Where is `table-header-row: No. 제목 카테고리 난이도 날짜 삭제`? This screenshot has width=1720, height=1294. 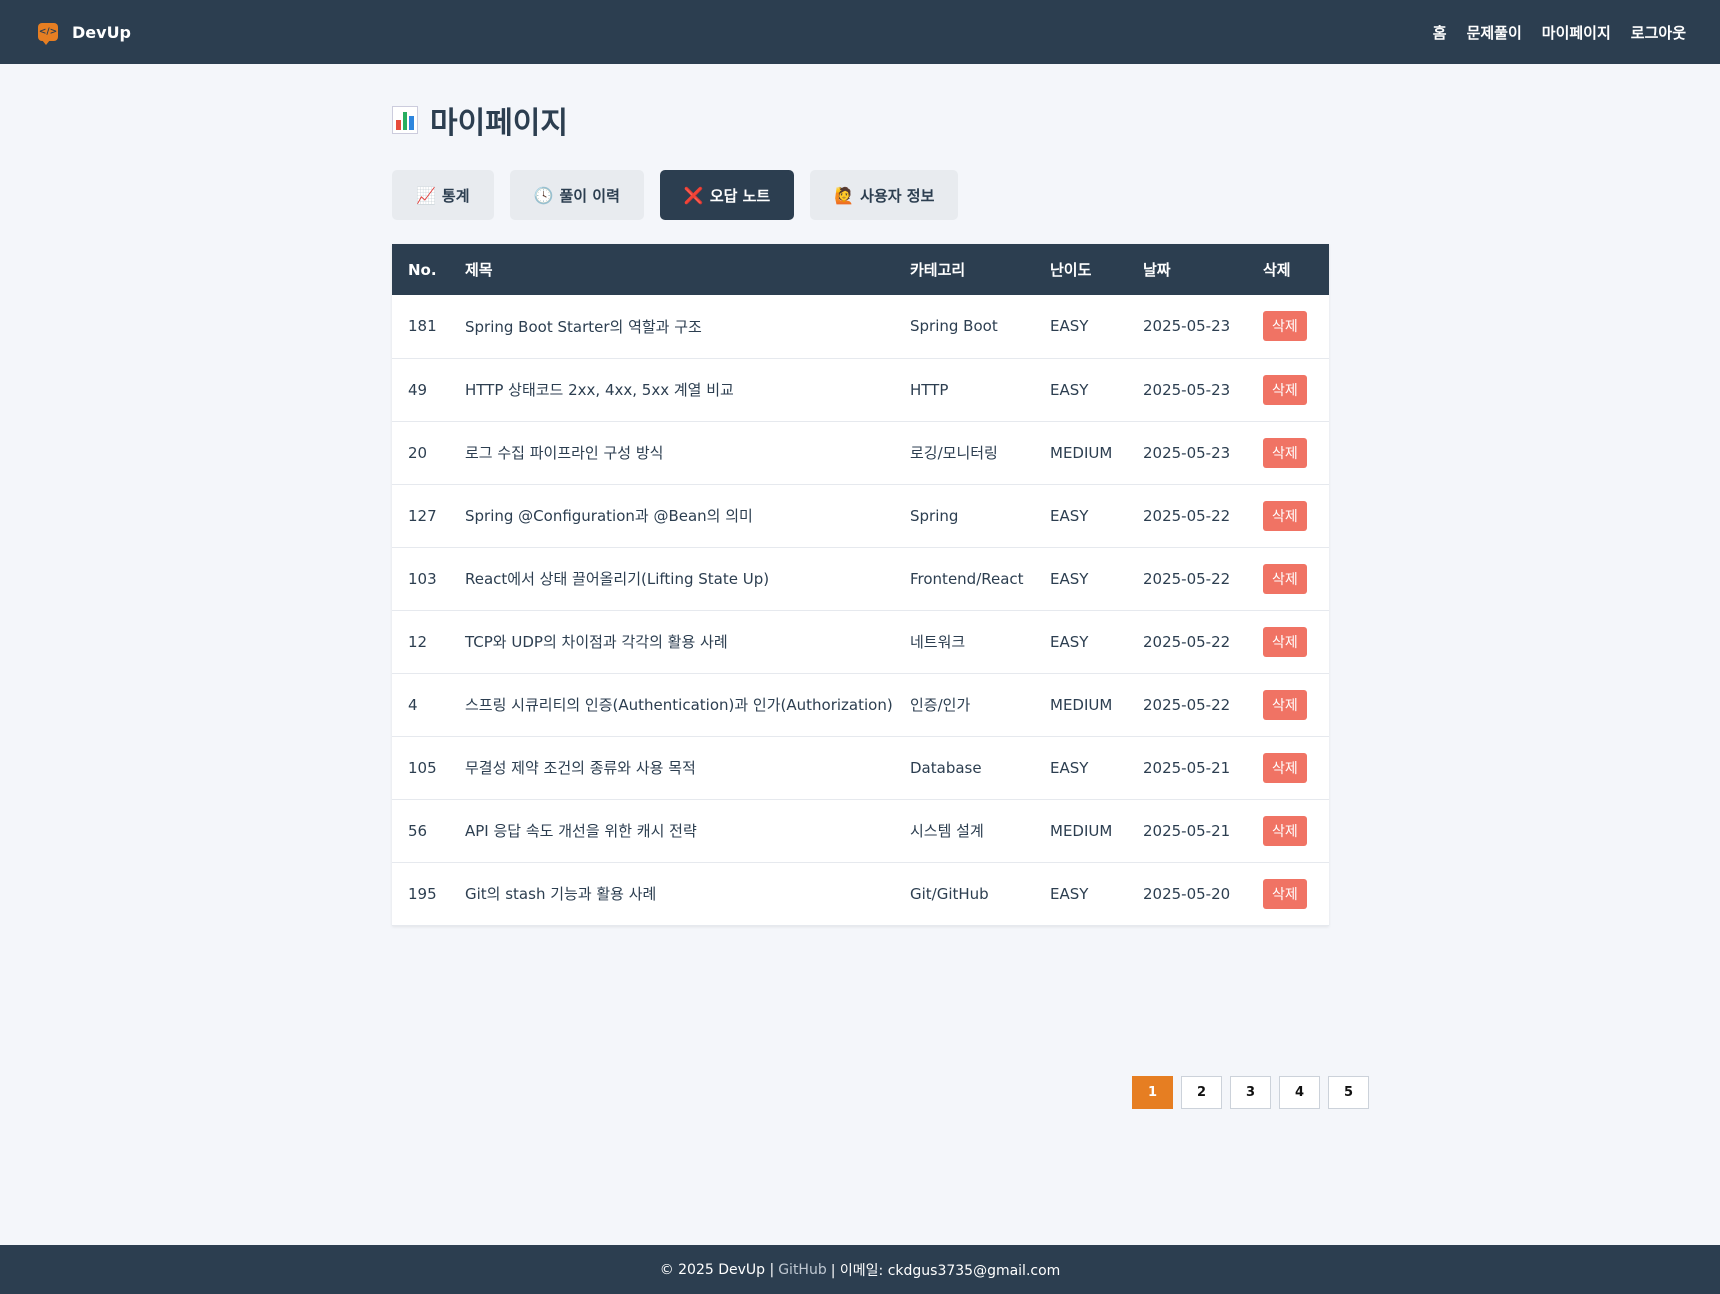 table-header-row: No. 제목 카테고리 난이도 날짜 삭제 is located at coordinates (860, 269).